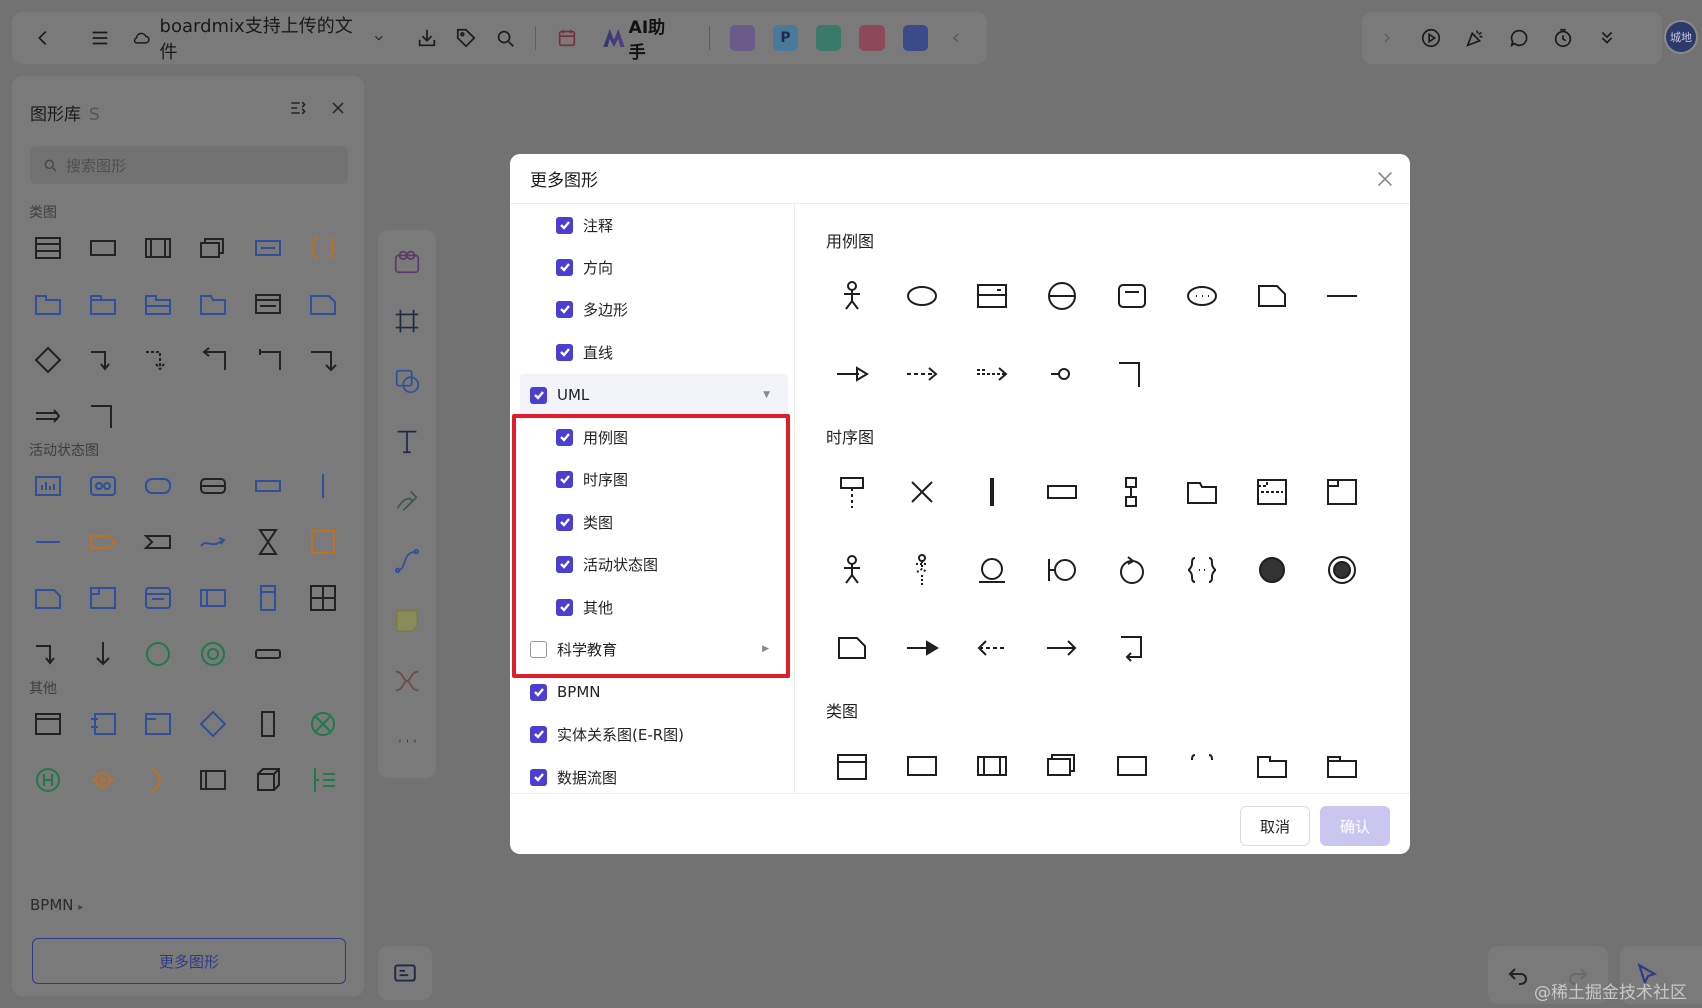 The height and width of the screenshot is (1008, 1702). What do you see at coordinates (1431, 38) in the screenshot?
I see `play-icon` at bounding box center [1431, 38].